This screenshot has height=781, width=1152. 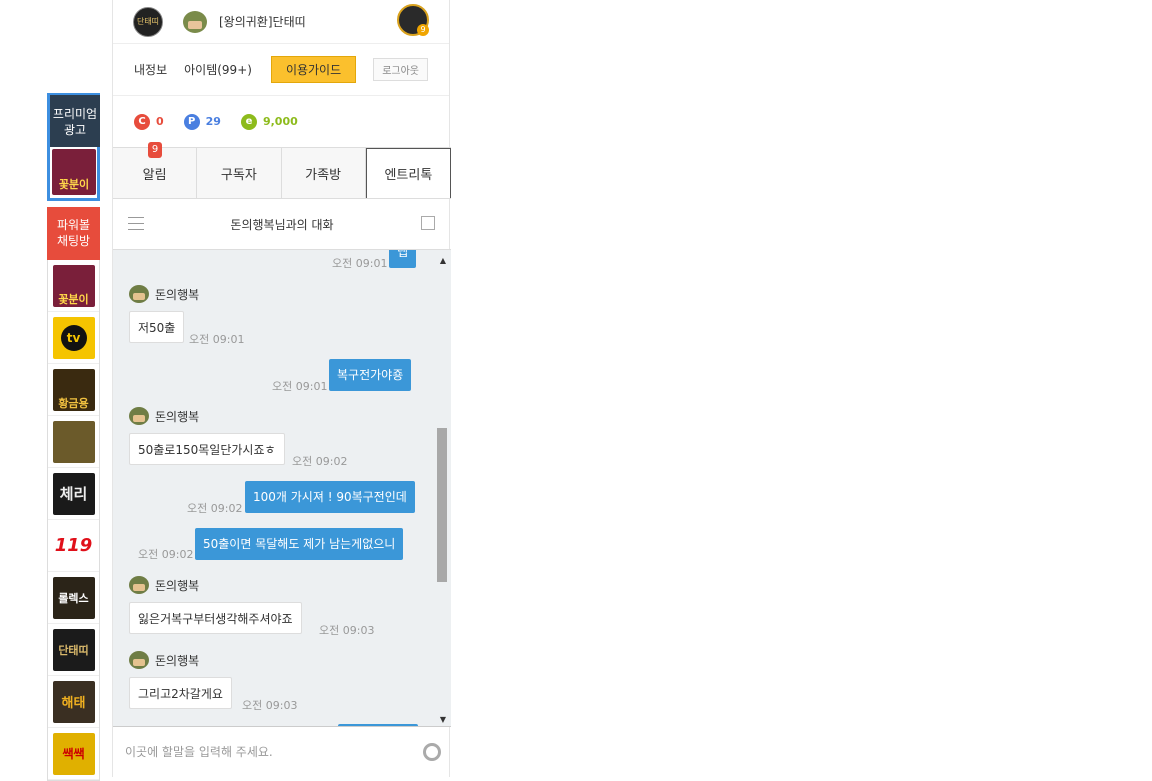 I want to click on room-item: 해태, so click(x=73, y=702).